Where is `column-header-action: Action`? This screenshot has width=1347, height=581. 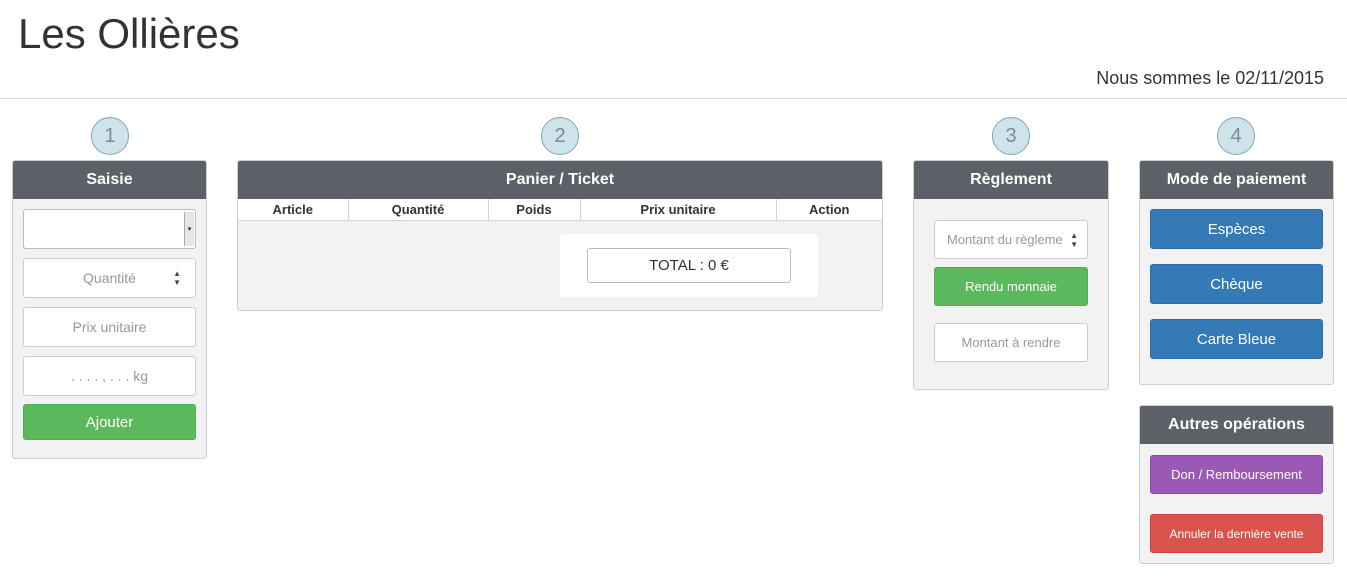
column-header-action: Action is located at coordinates (829, 210).